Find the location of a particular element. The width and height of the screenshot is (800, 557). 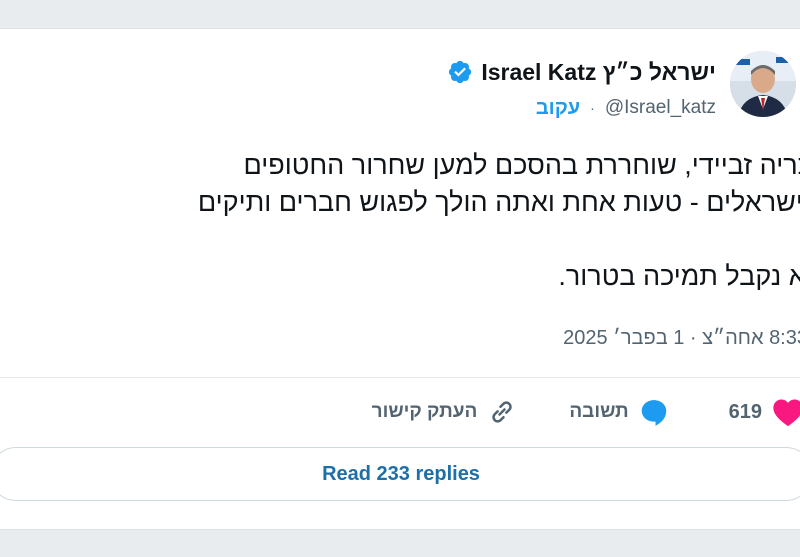

link-icon is located at coordinates (502, 412).